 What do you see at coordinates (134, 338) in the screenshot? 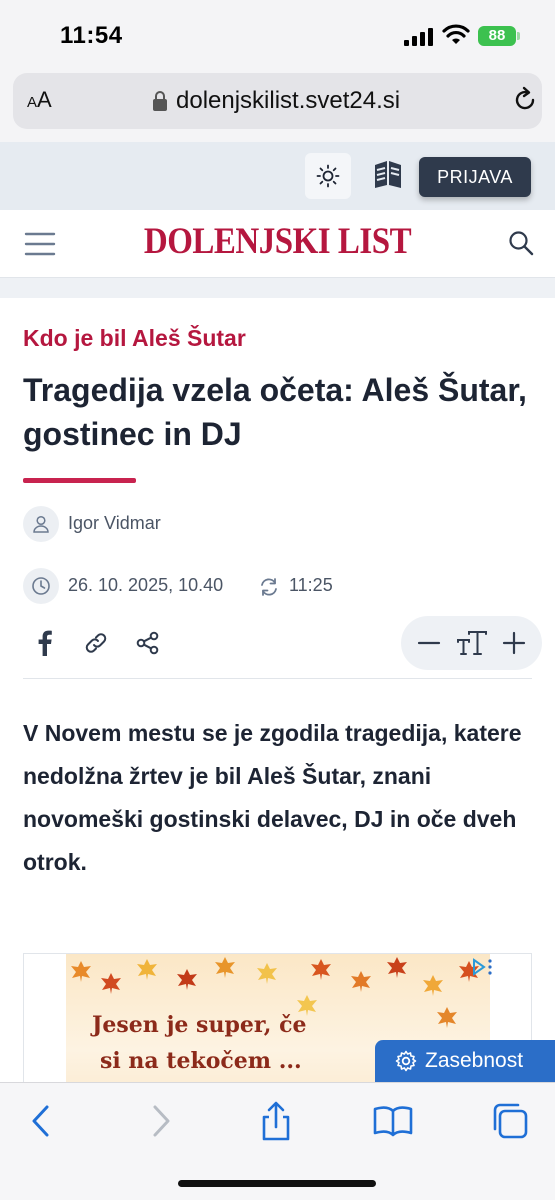
I see `article-kicker: Kdo je bil Aleš Šutar` at bounding box center [134, 338].